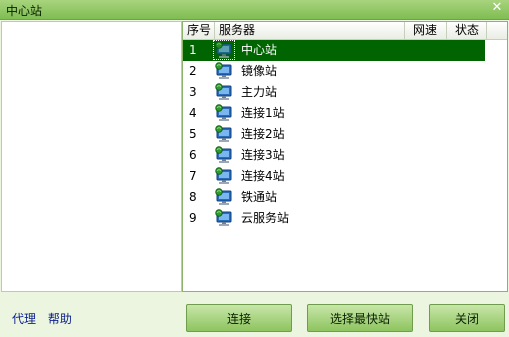  Describe the element at coordinates (426, 30) in the screenshot. I see `column-speed: 网速` at that location.